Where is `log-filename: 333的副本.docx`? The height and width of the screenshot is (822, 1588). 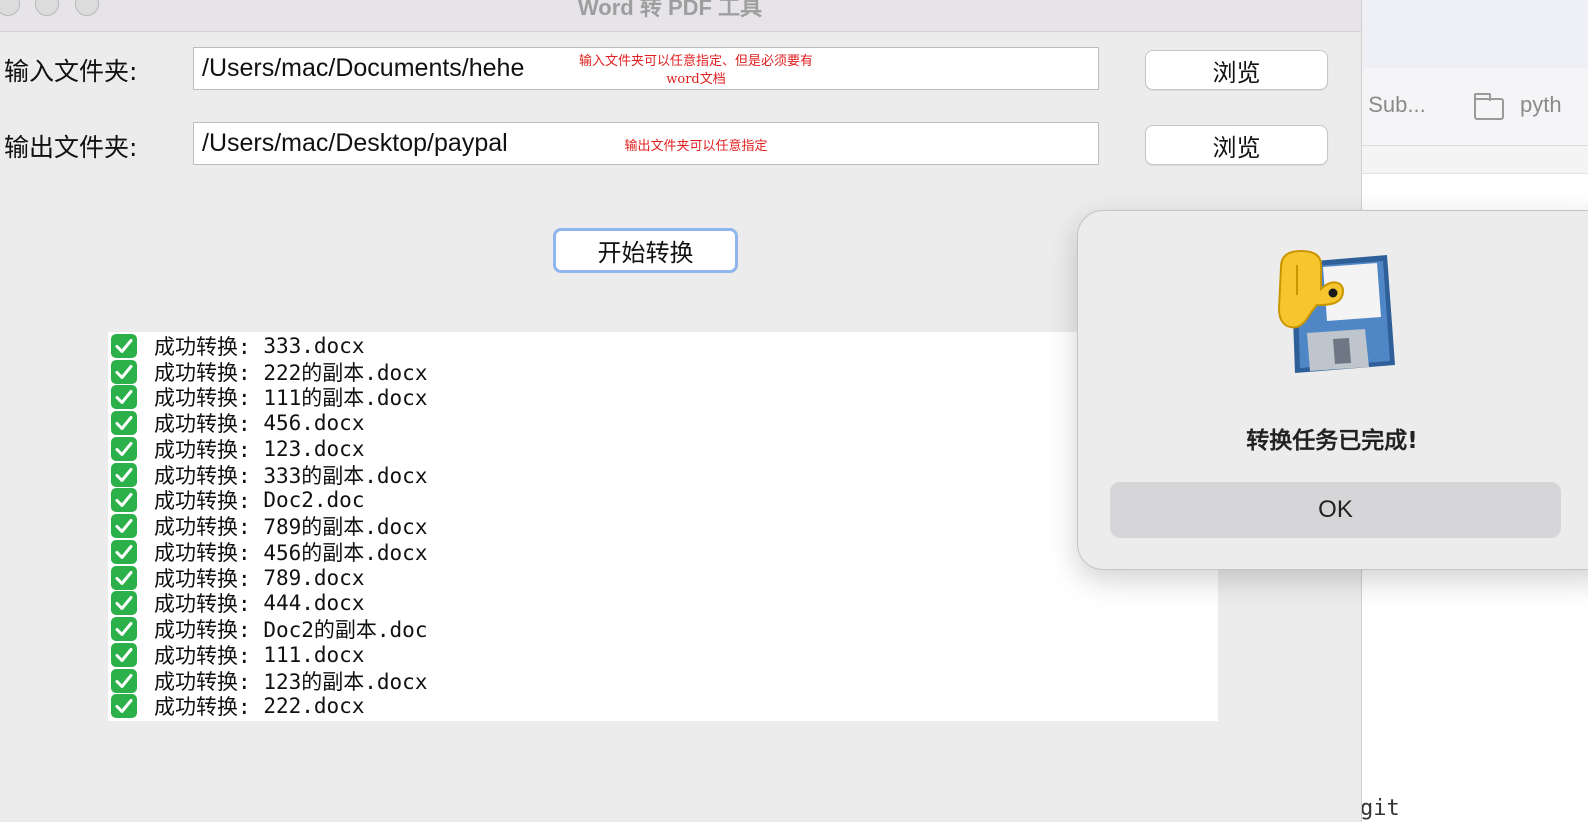 log-filename: 333的副本.docx is located at coordinates (345, 475).